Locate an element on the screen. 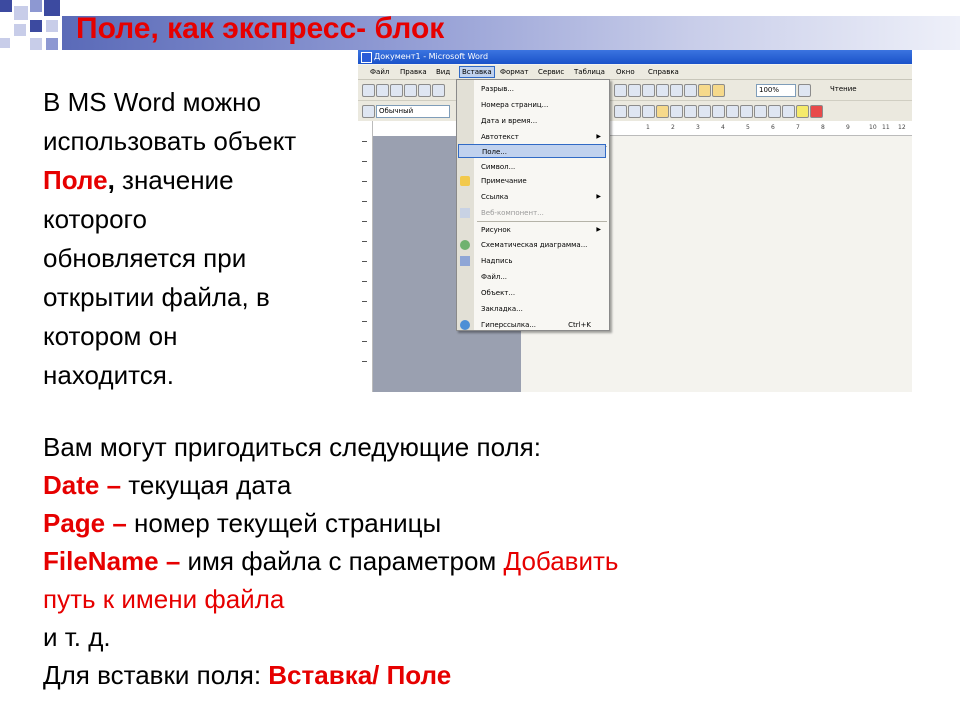 This screenshot has height=720, width=960. menu-edit: Правка is located at coordinates (413, 72).